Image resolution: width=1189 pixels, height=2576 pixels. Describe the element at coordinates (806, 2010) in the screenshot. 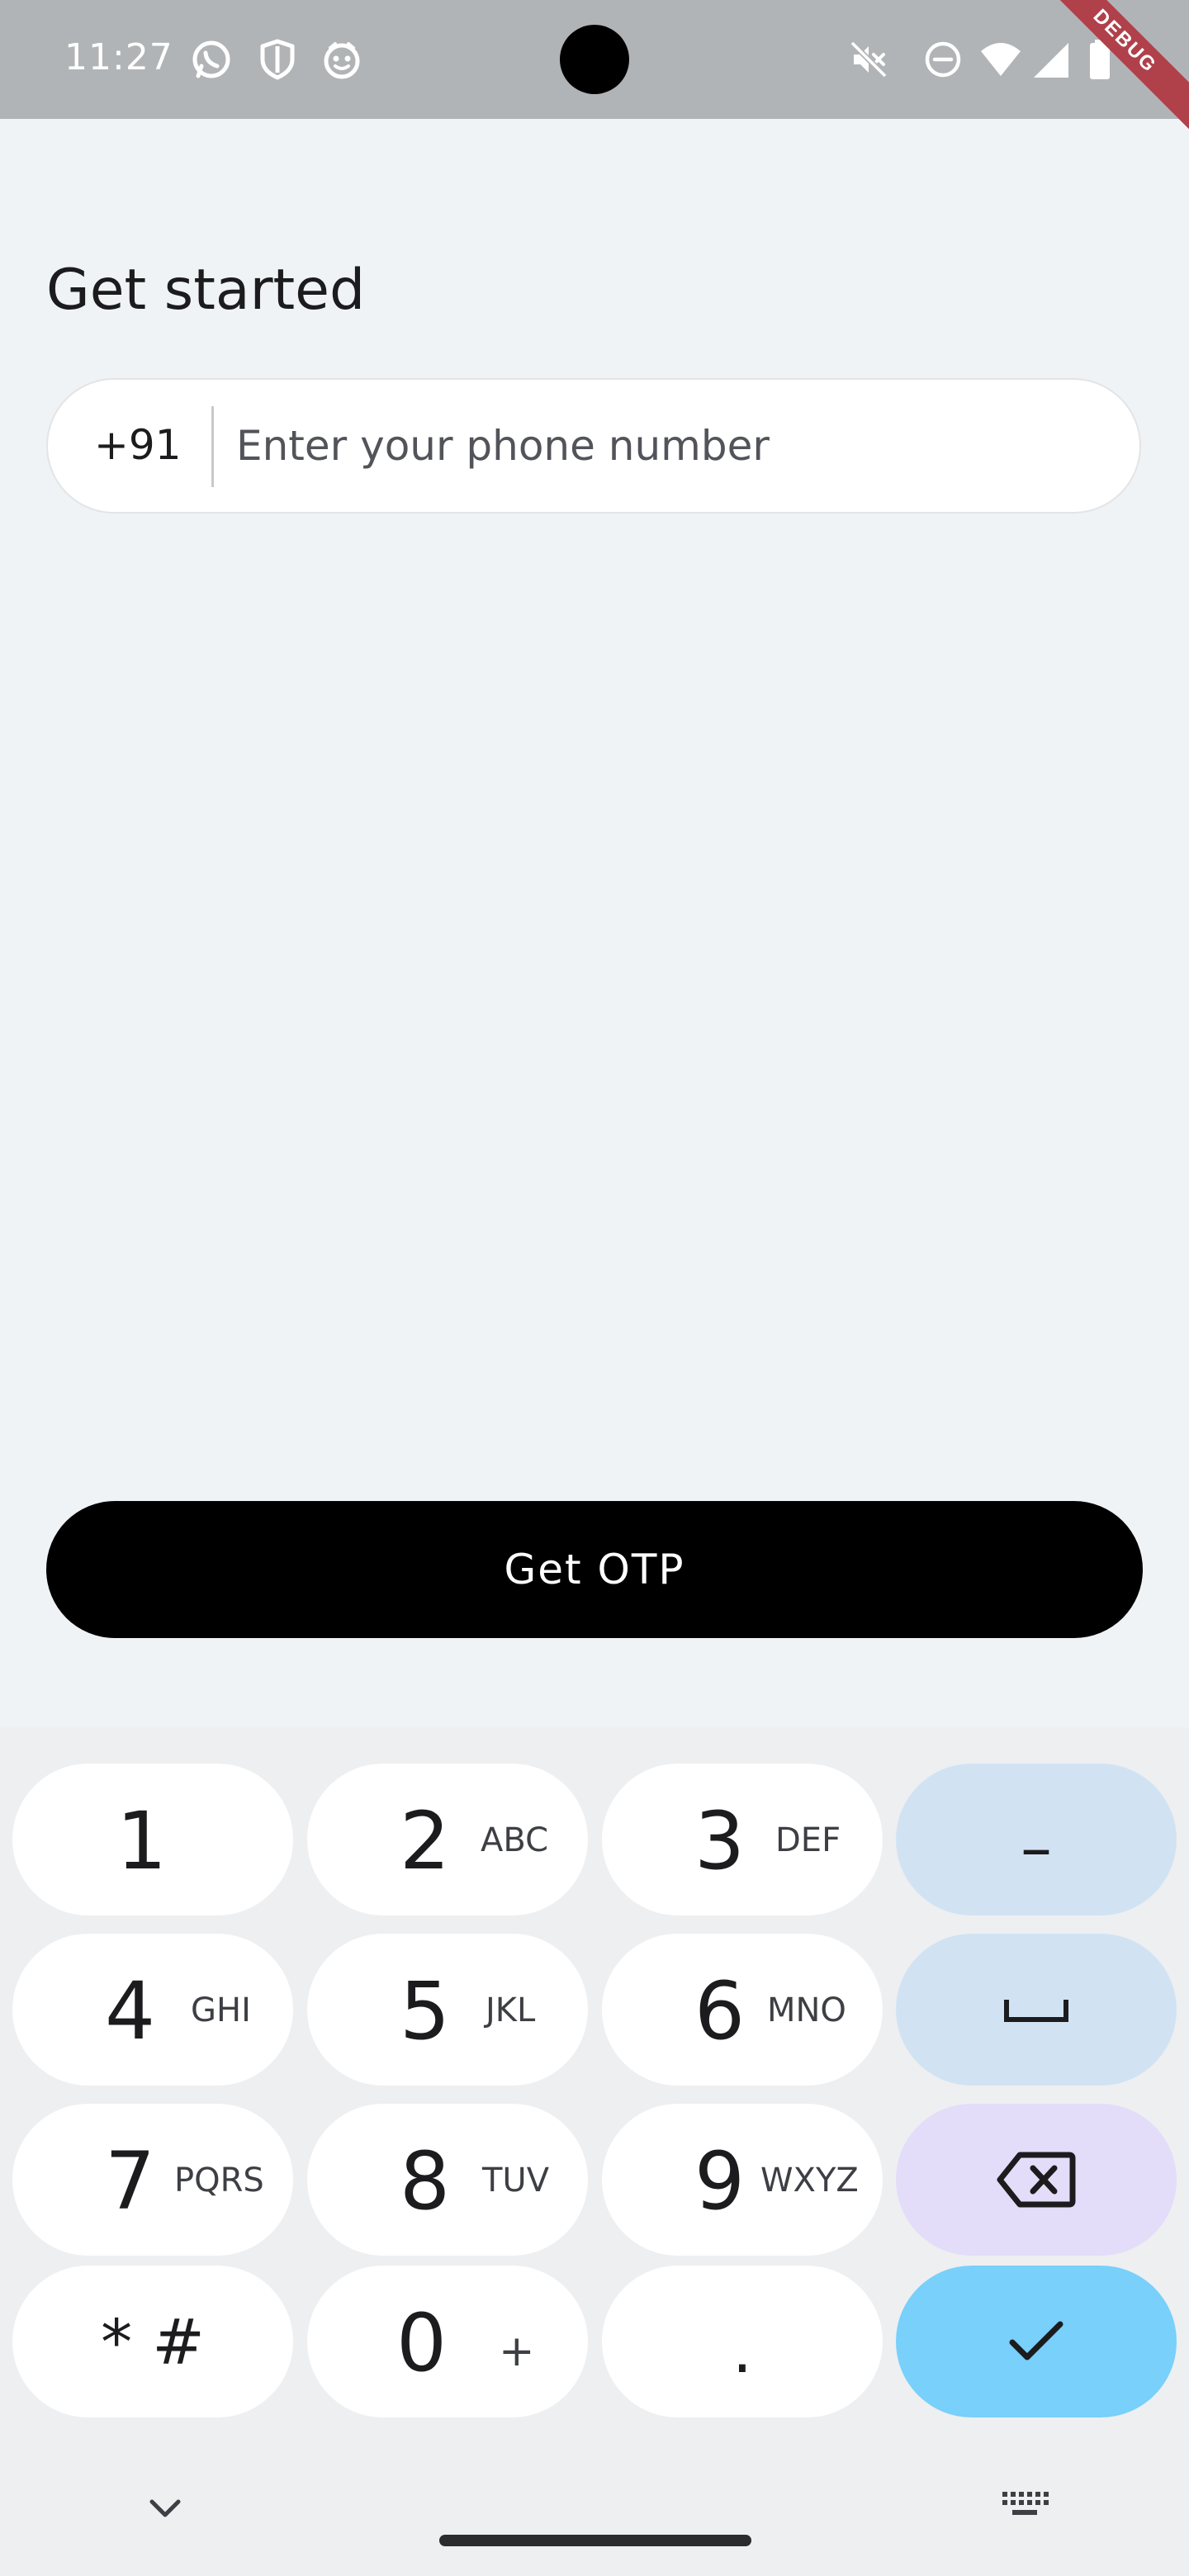

I see `key-letters: MNO` at that location.